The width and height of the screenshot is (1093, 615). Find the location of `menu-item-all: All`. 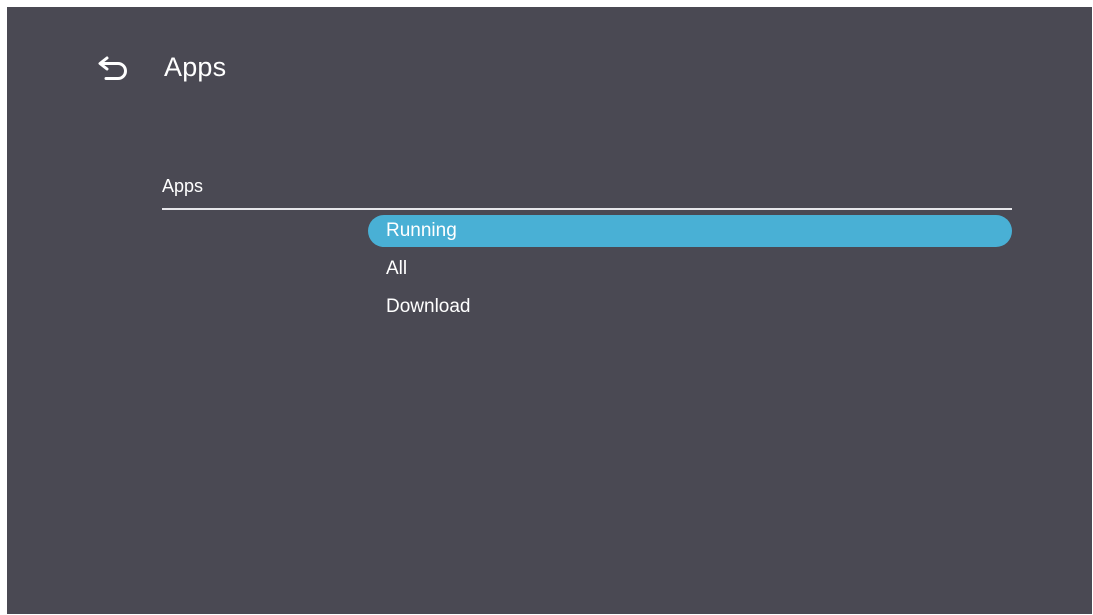

menu-item-all: All is located at coordinates (690, 269).